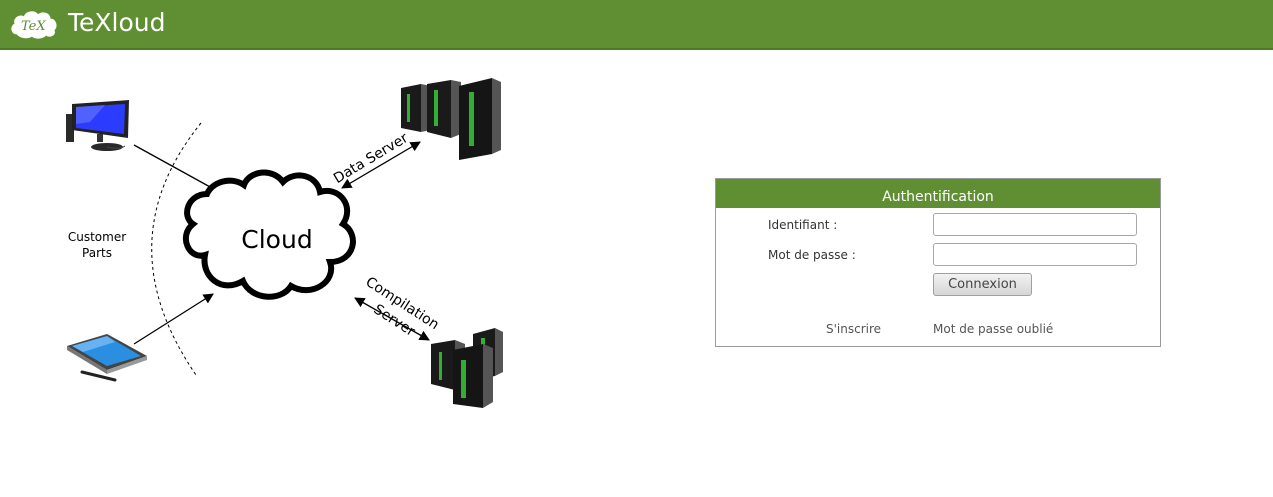  What do you see at coordinates (853, 329) in the screenshot?
I see `register-link: S'inscrire` at bounding box center [853, 329].